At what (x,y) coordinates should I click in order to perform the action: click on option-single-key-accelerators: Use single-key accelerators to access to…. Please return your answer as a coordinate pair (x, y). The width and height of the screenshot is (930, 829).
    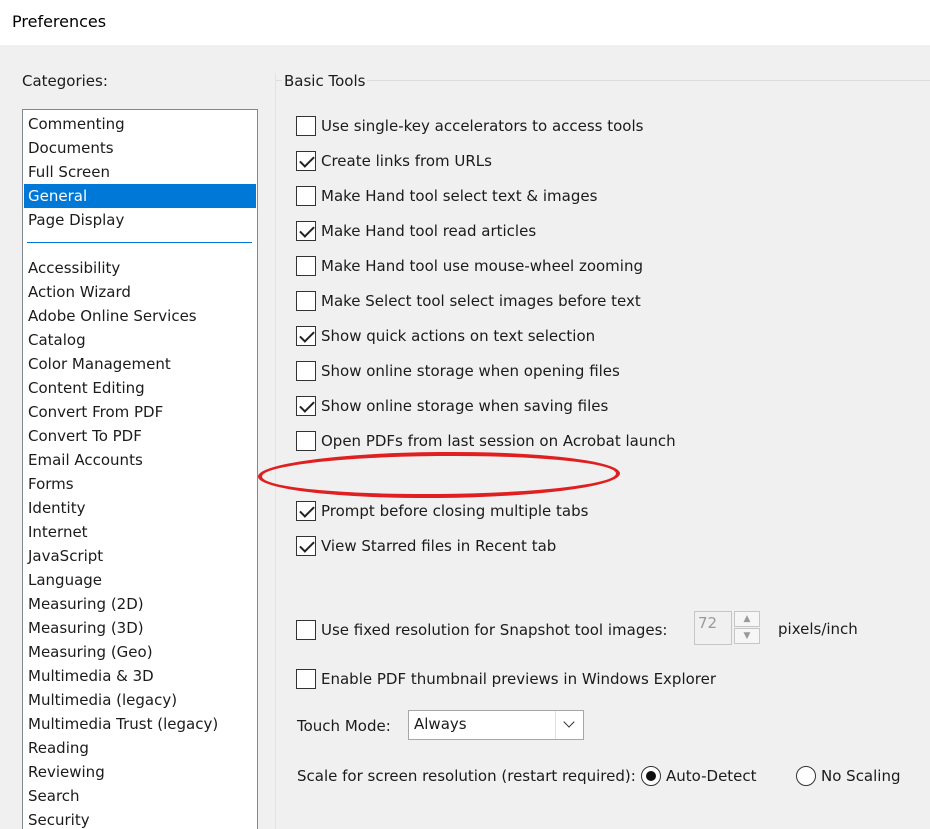
    Looking at the image, I should click on (469, 126).